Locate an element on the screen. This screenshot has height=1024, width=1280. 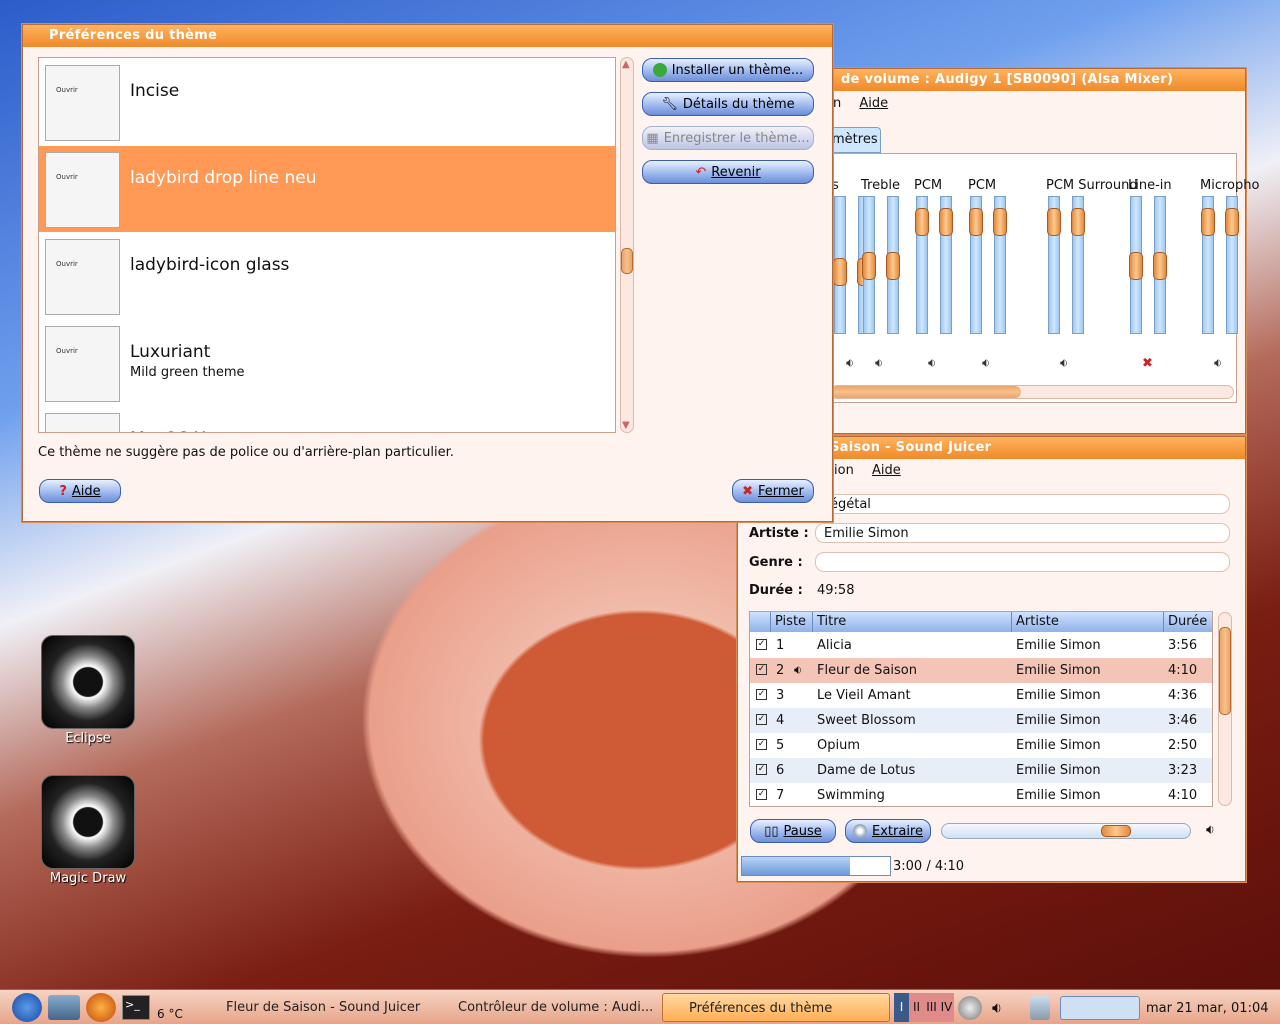
album-field: égétal is located at coordinates (1022, 504).